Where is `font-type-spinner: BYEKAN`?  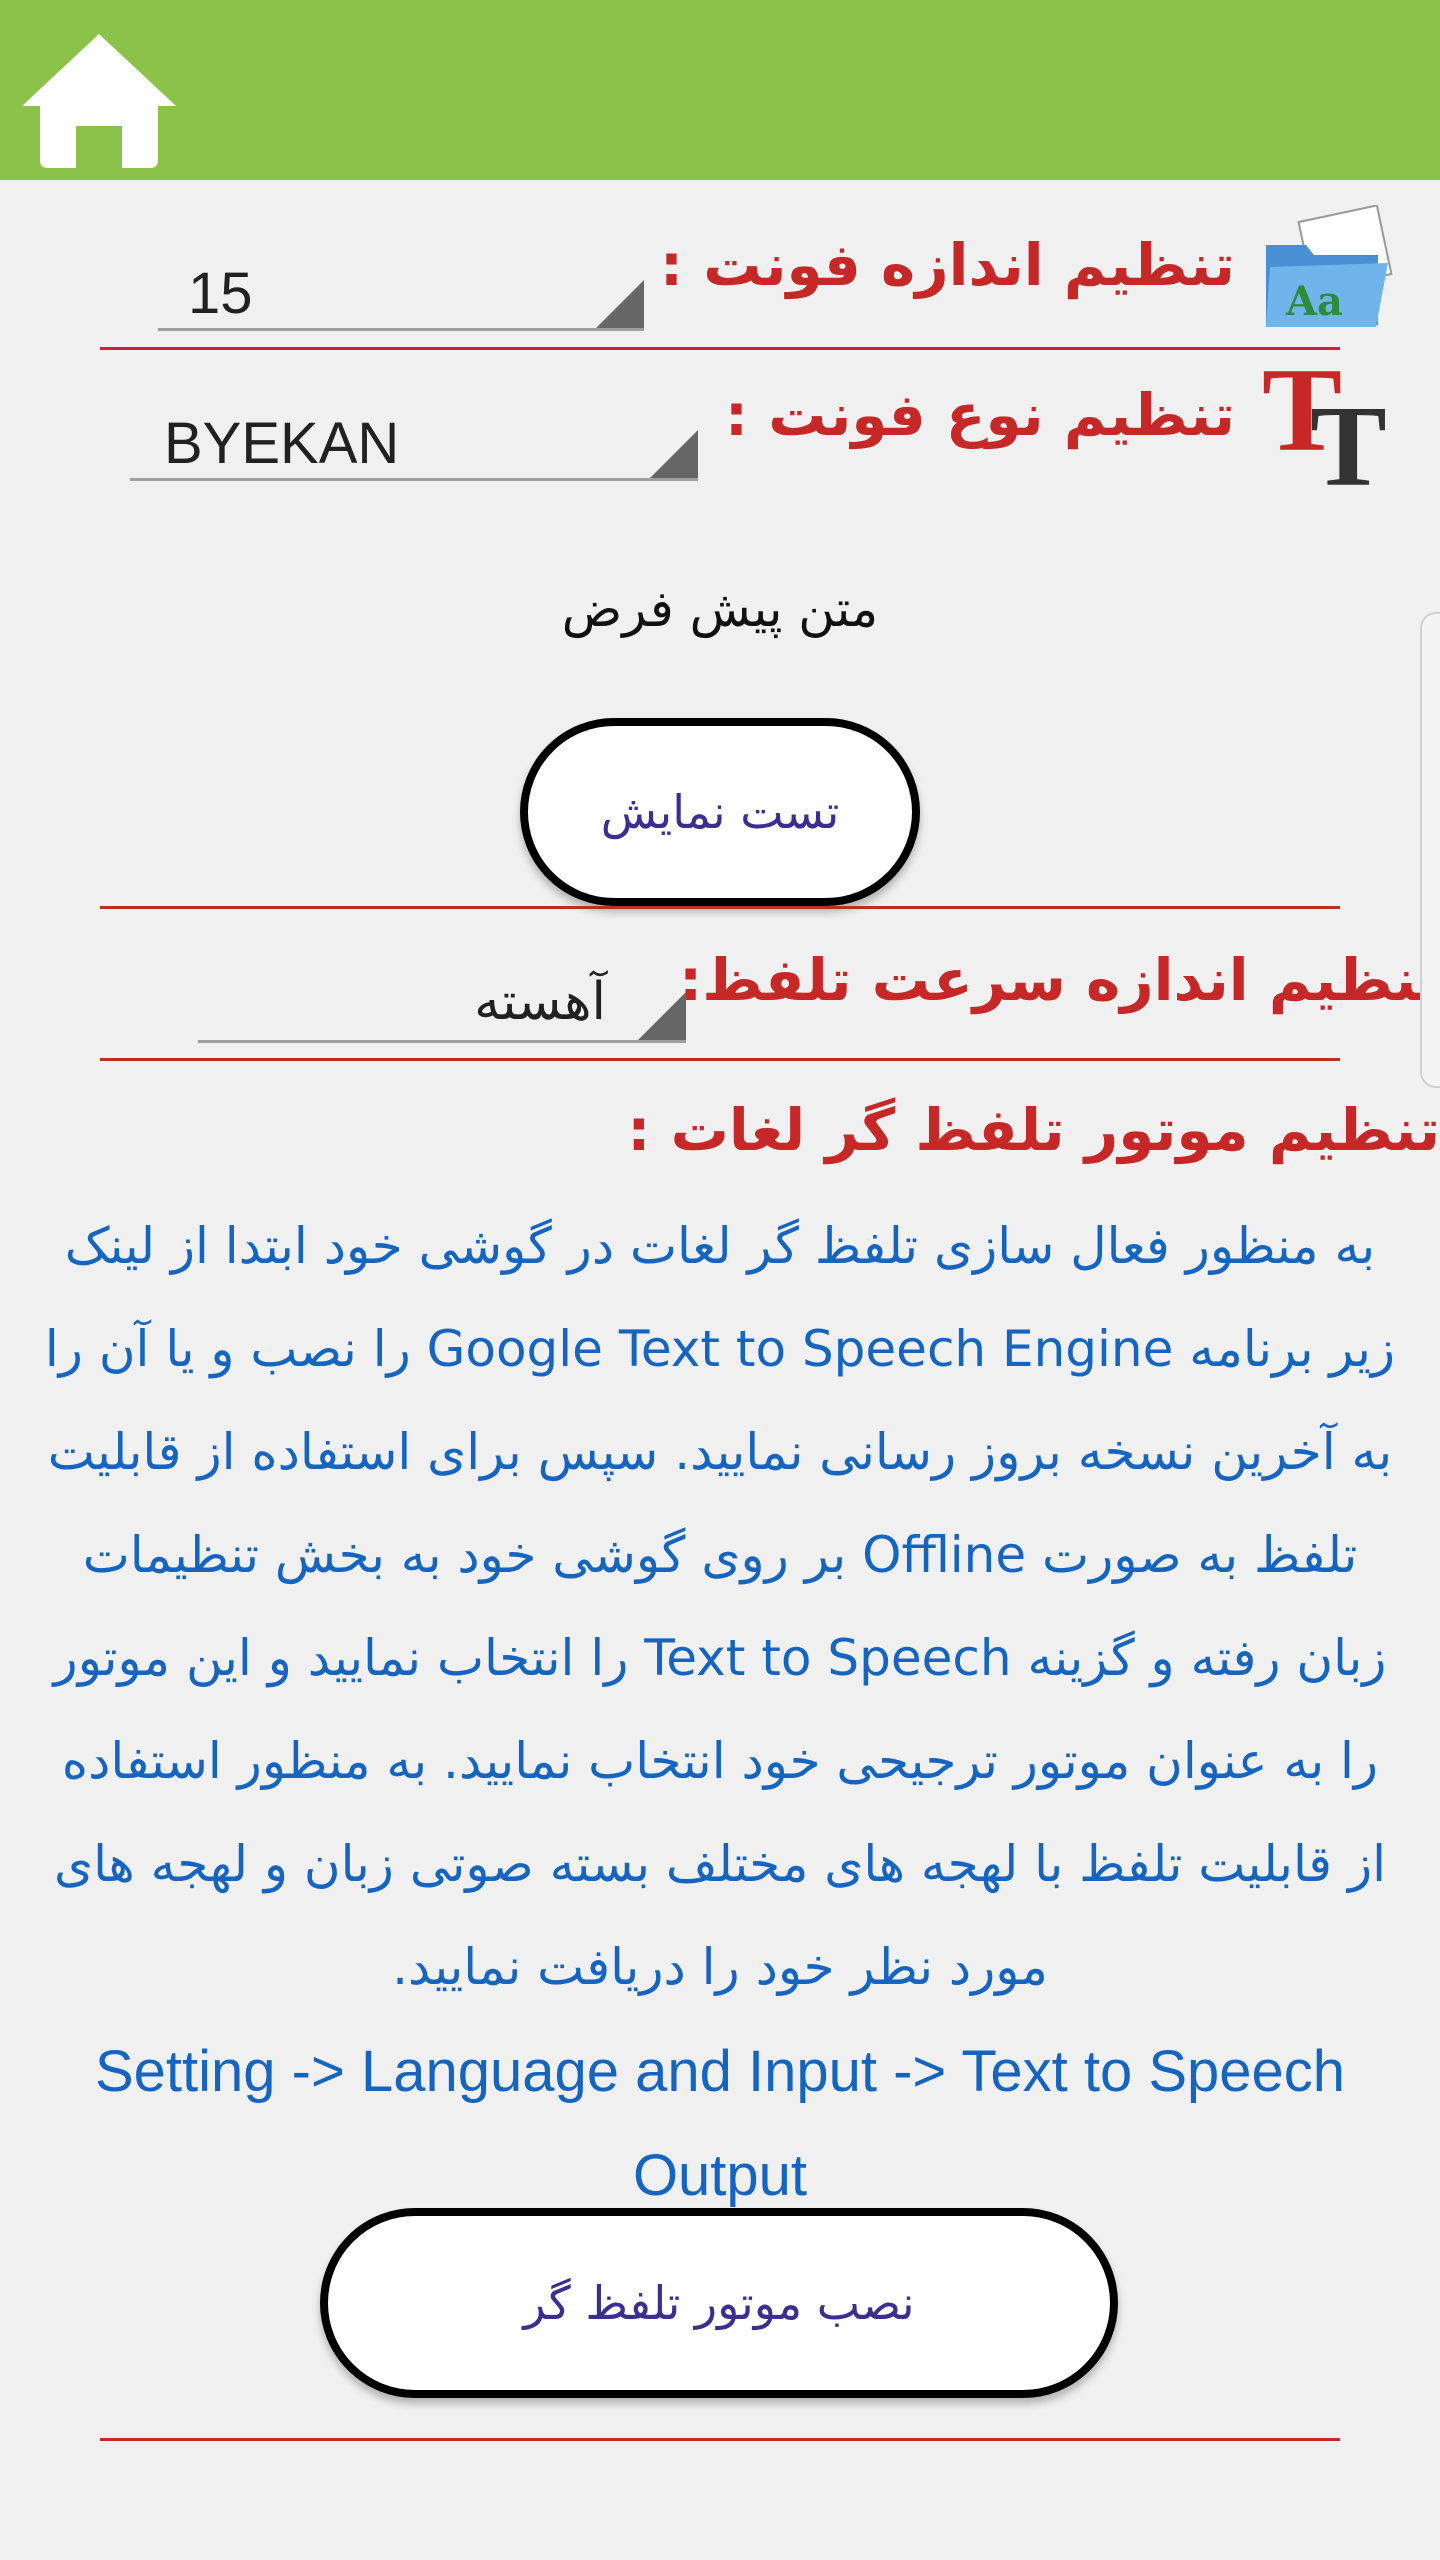
font-type-spinner: BYEKAN is located at coordinates (414, 439).